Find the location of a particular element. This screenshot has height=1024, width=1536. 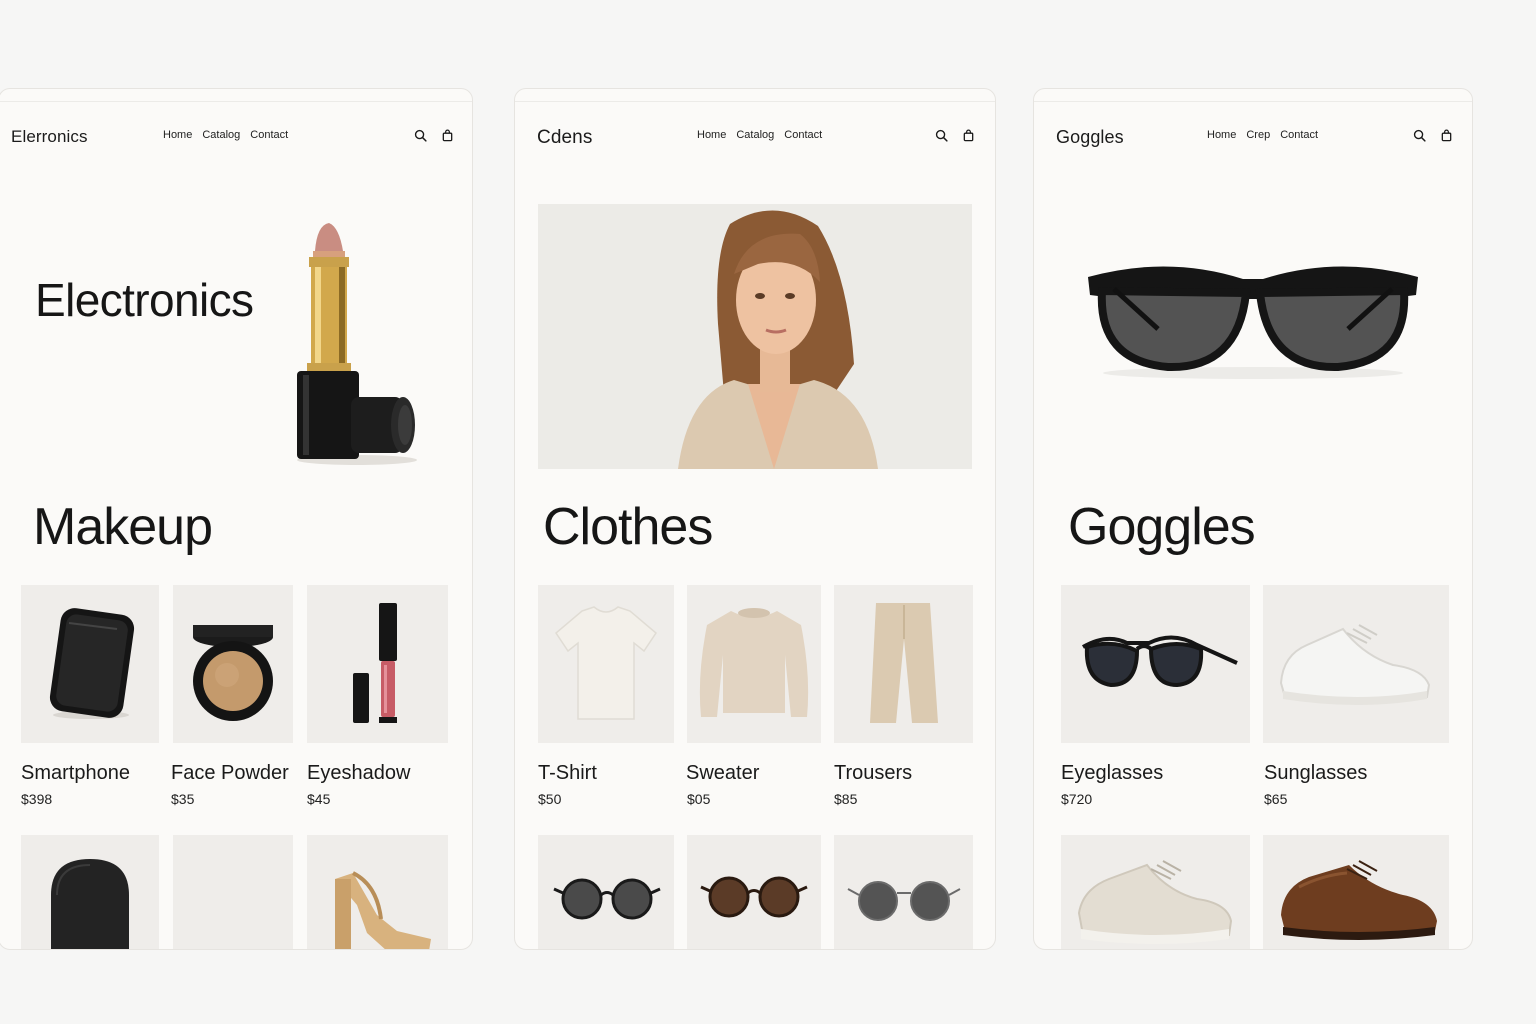

product-tile-trousers is located at coordinates (903, 664).